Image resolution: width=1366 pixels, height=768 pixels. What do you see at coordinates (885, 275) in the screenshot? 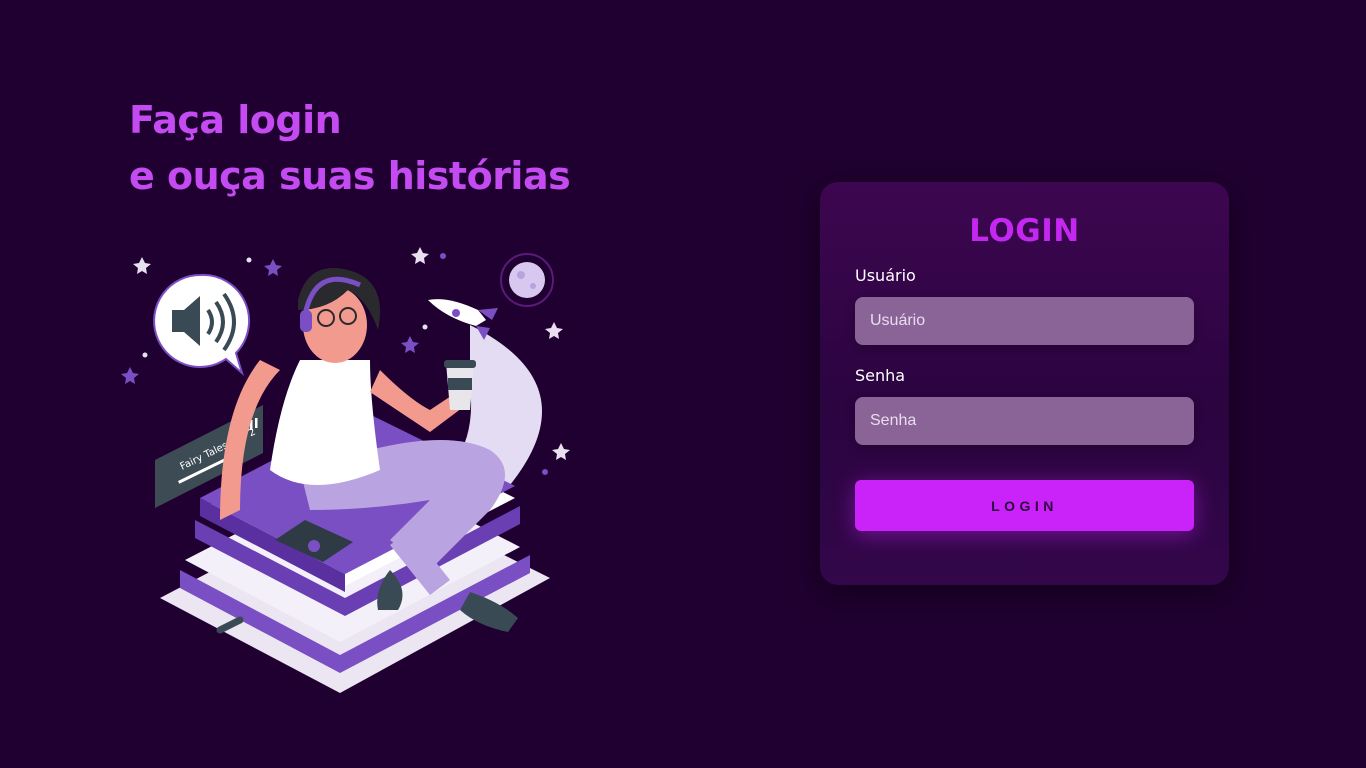
I see `username-label: Usuário` at bounding box center [885, 275].